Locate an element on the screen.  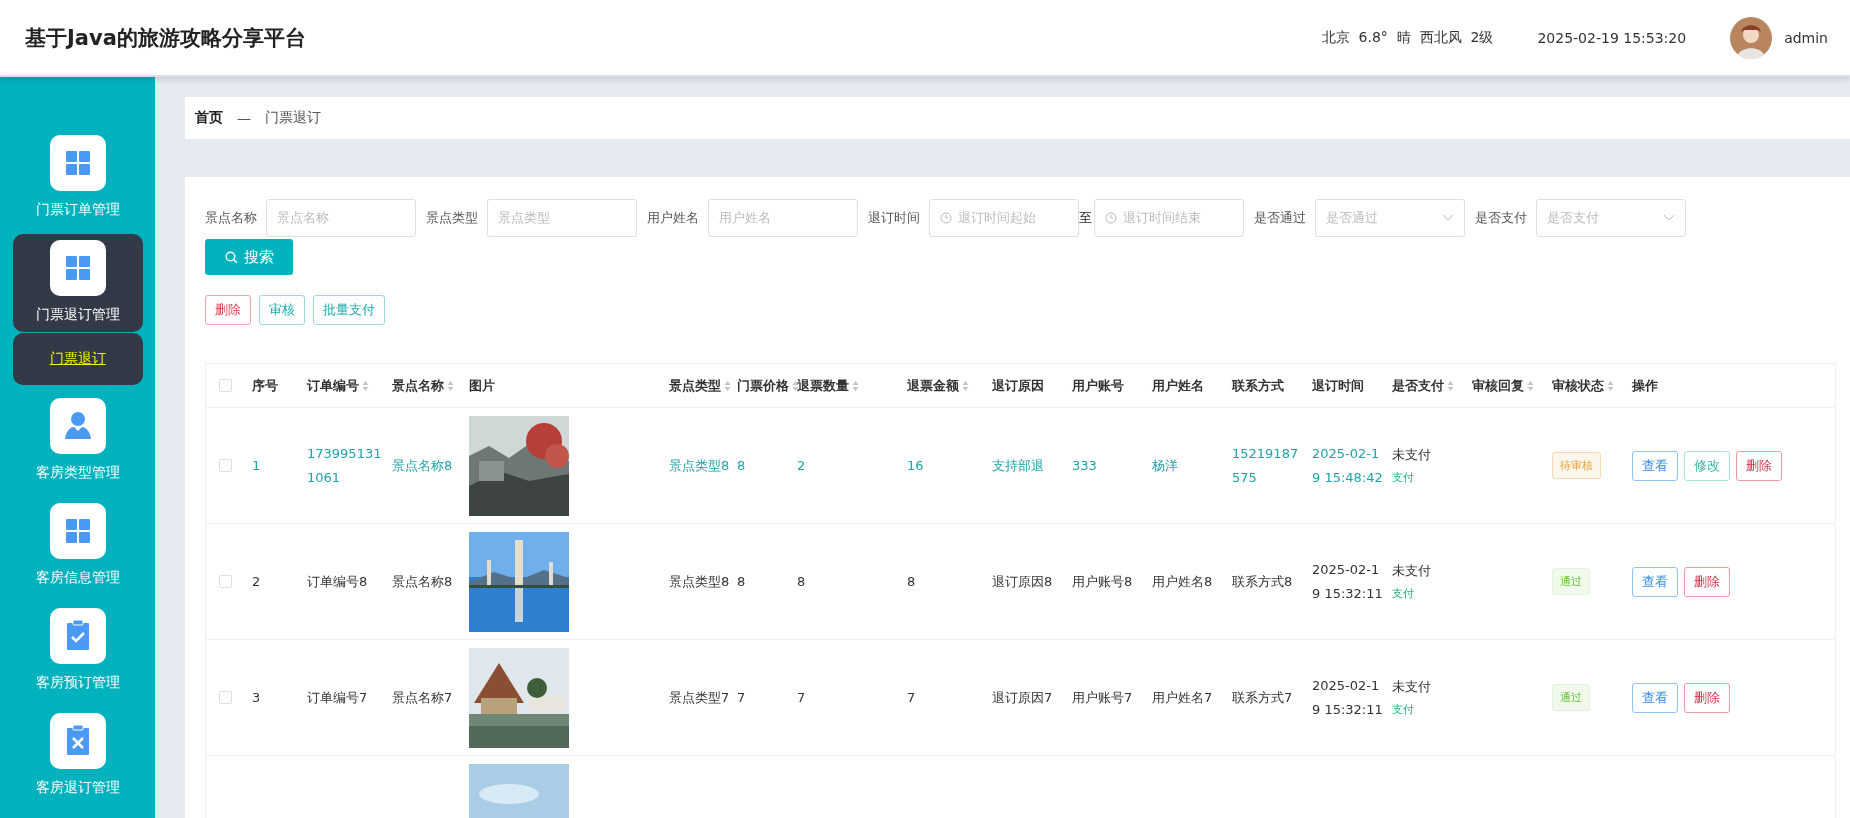
table-cell-text: 2025-02-19 15:32:11 is located at coordinates (1347, 582).